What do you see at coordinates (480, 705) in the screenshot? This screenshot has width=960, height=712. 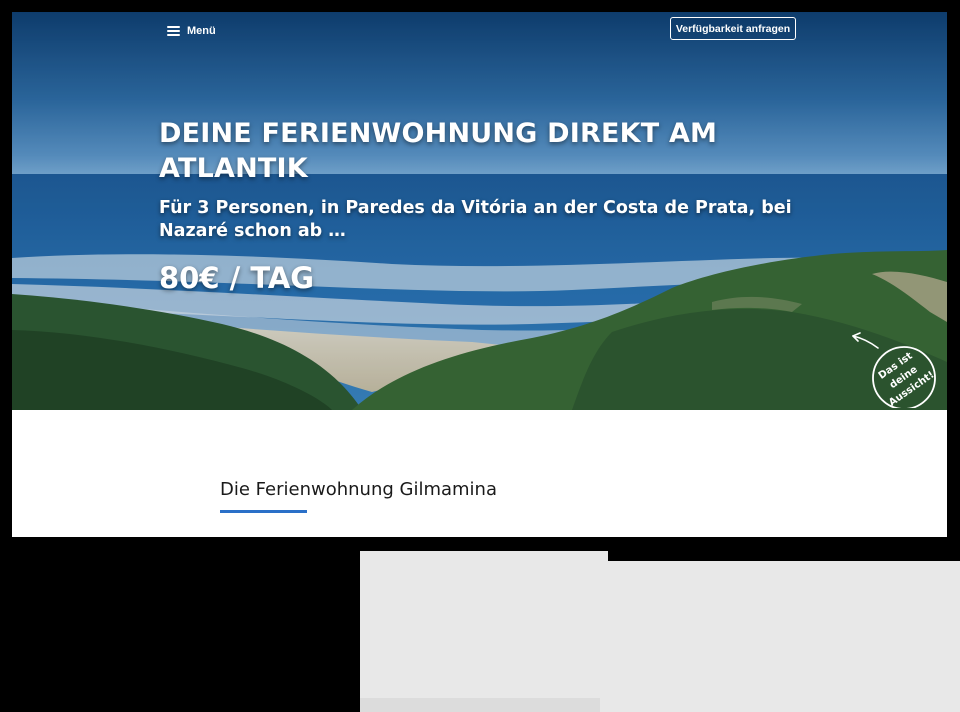 I see `placeholder-bar` at bounding box center [480, 705].